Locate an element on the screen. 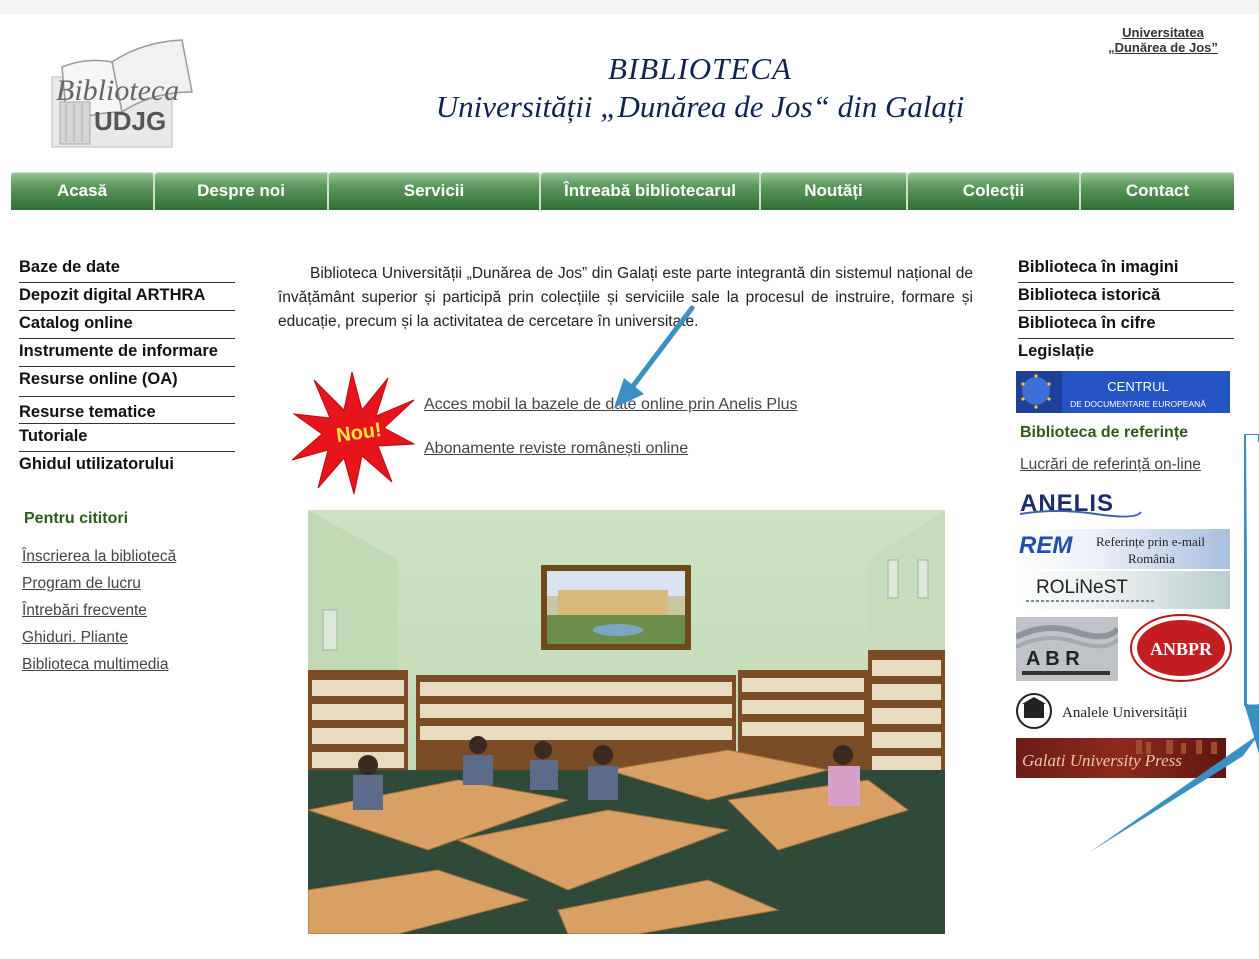 This screenshot has width=1259, height=959. banner-centrul-documentare-europeana: CENTRUL DE DOCUMENTARE EUROPEANĂ is located at coordinates (1123, 392).